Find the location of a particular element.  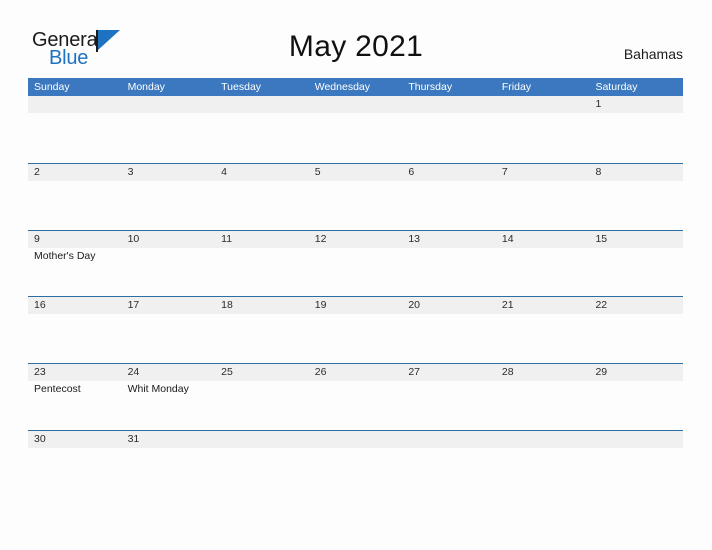

day-cell-18: 18 is located at coordinates (262, 305).